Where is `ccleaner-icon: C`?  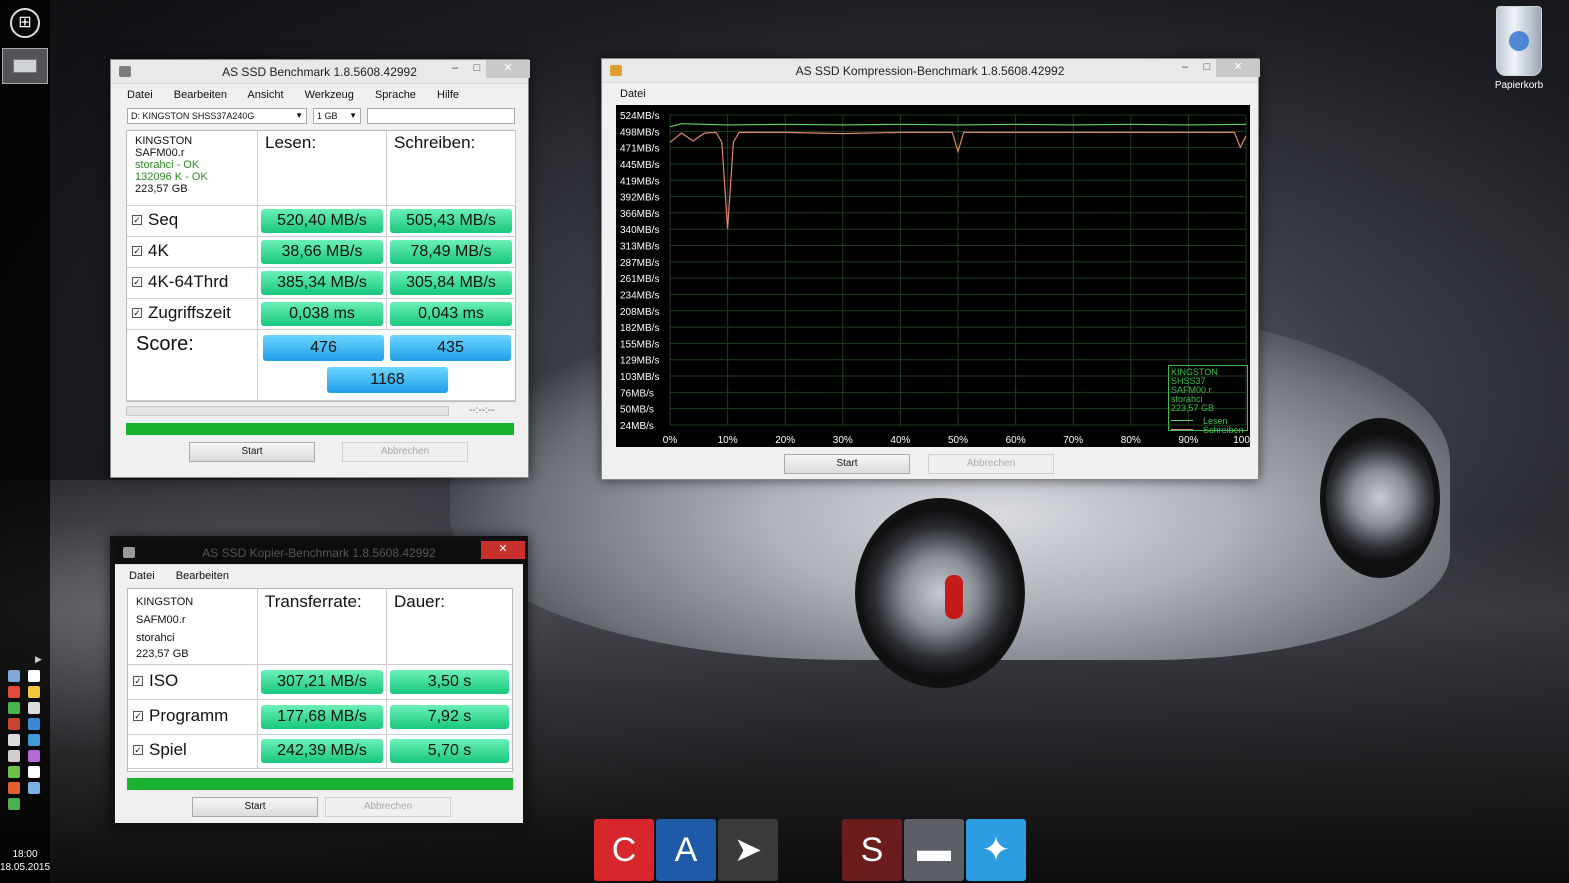 ccleaner-icon: C is located at coordinates (624, 850).